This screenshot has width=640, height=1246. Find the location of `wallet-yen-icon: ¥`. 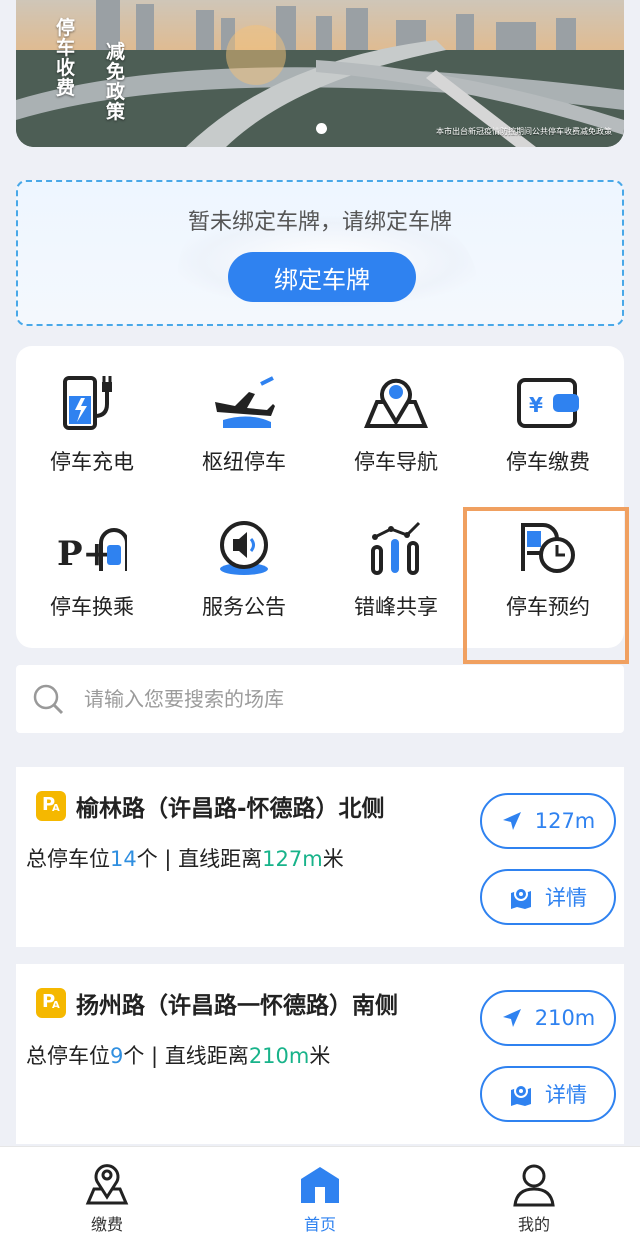

wallet-yen-icon: ¥ is located at coordinates (548, 403).